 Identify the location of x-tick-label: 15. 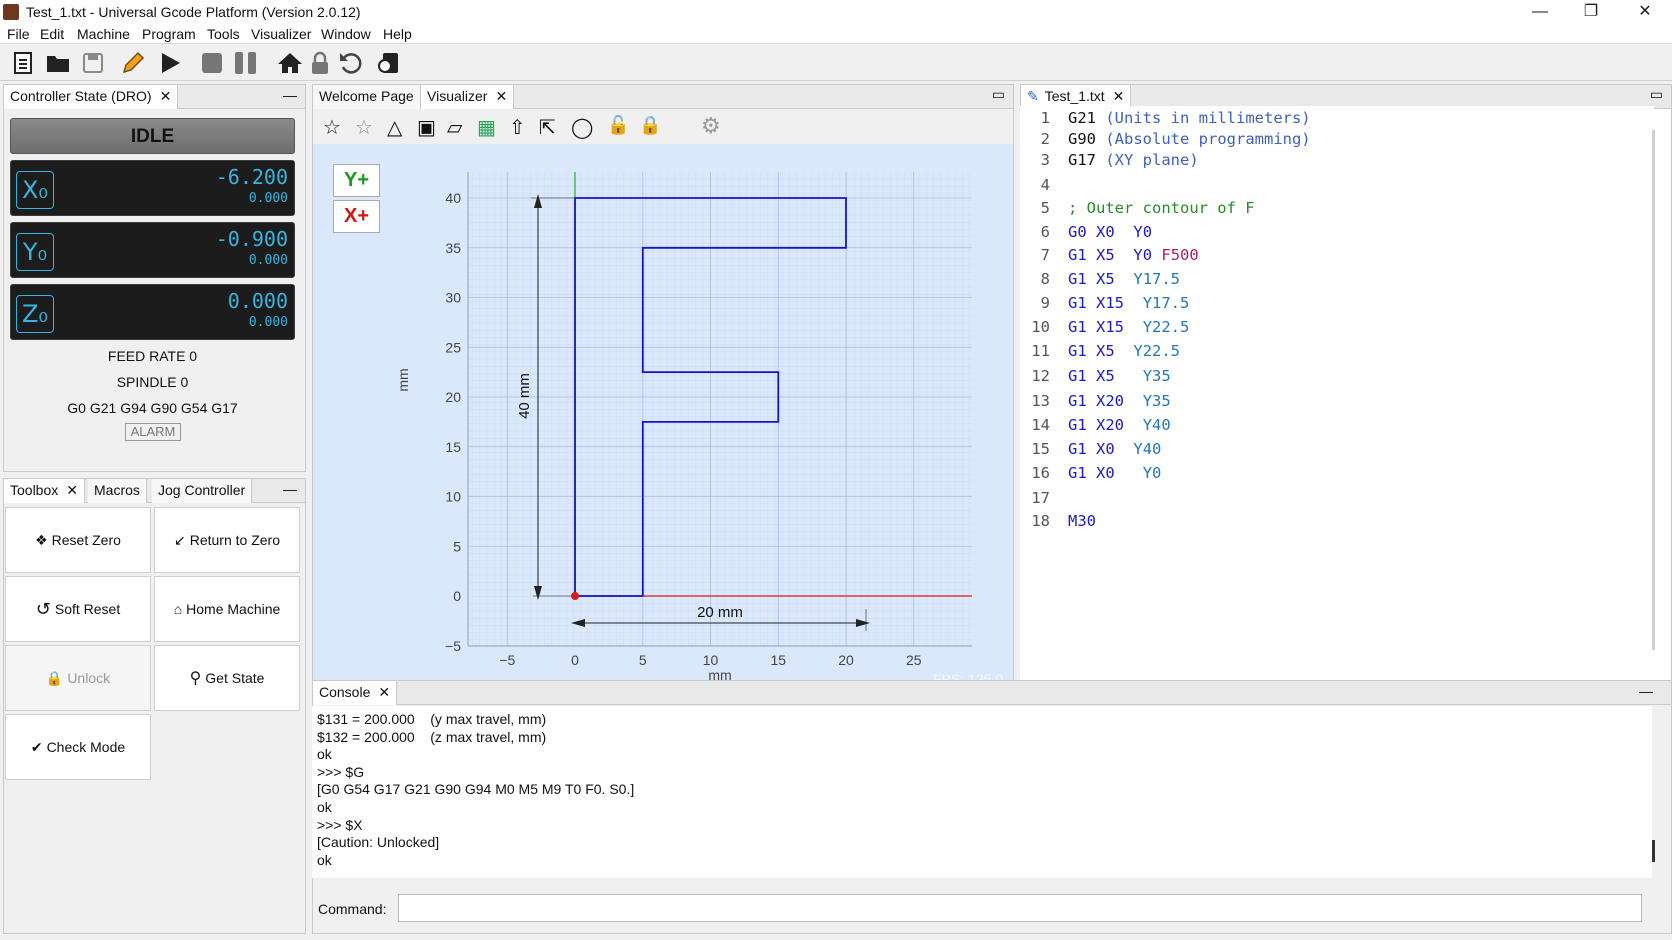
(778, 660).